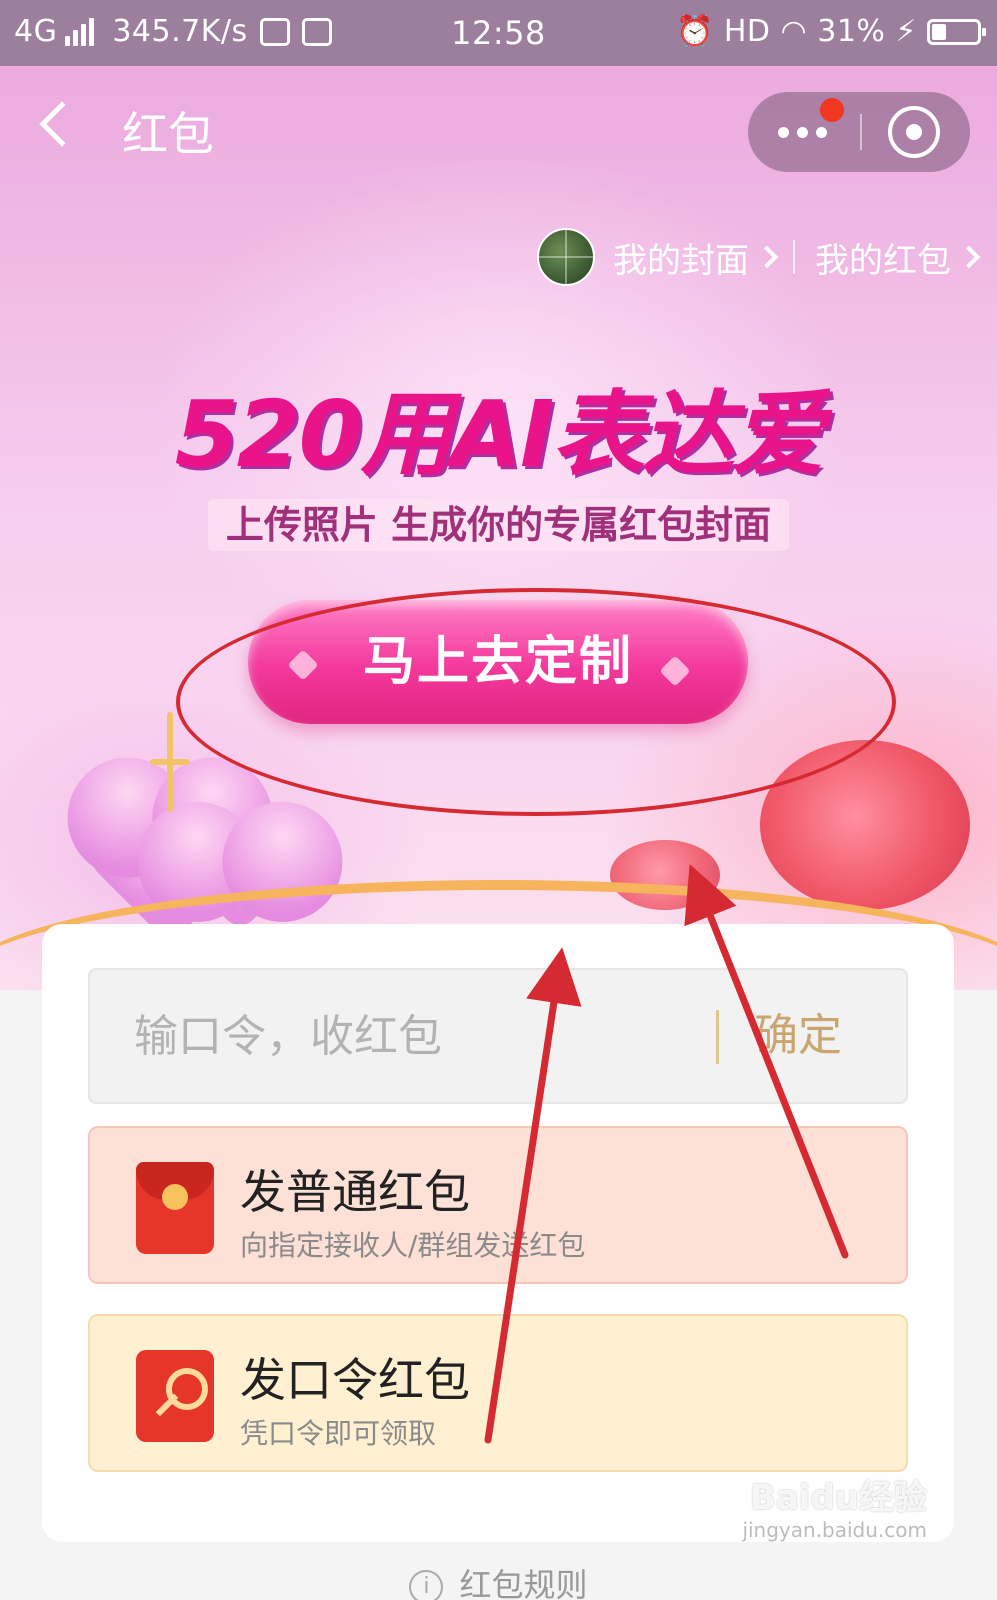 This screenshot has width=997, height=1600. What do you see at coordinates (813, 132) in the screenshot?
I see `more-icon` at bounding box center [813, 132].